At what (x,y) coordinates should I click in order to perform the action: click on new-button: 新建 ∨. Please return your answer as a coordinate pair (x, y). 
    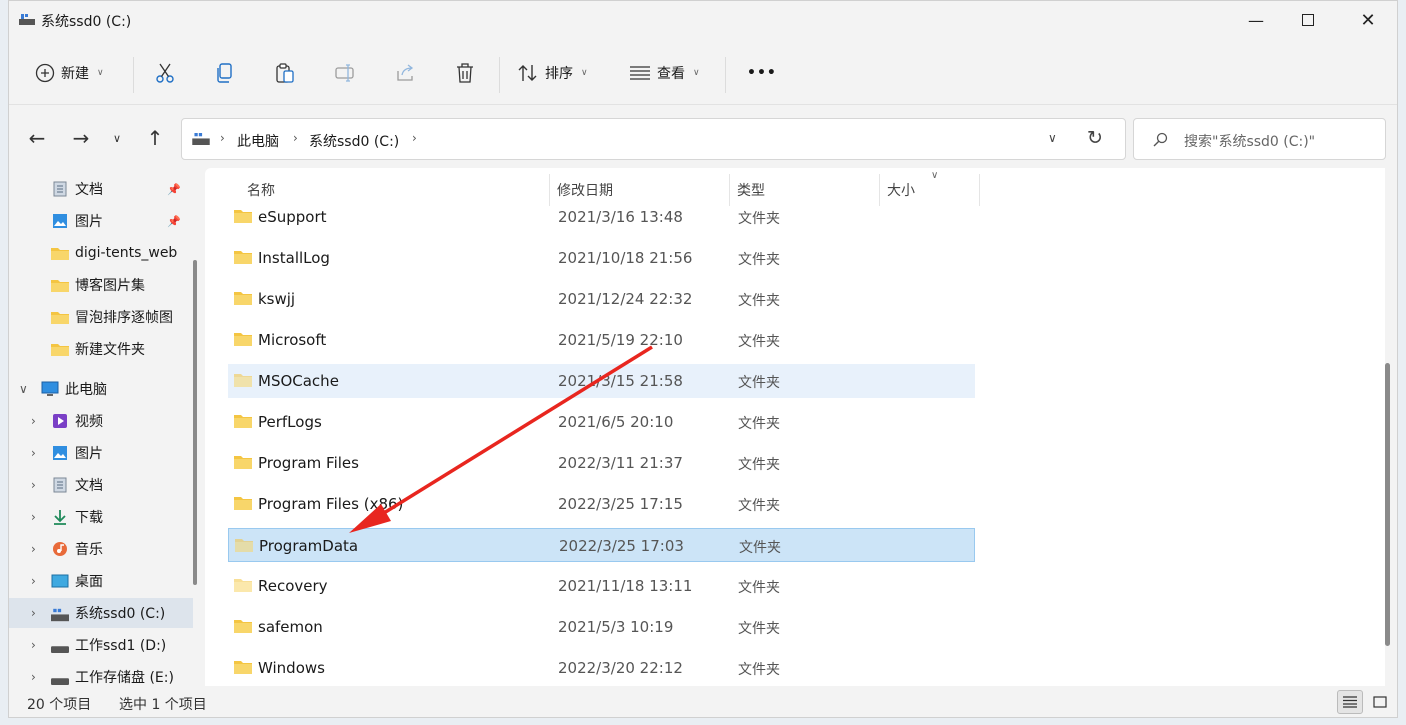
    Looking at the image, I should click on (69, 73).